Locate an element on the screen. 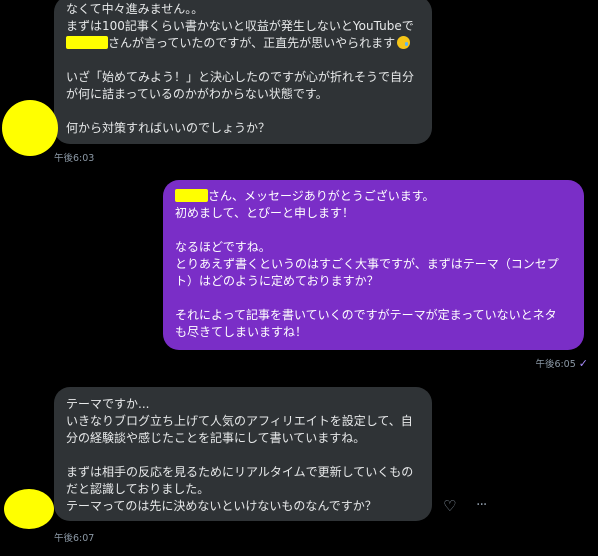  message-line: も尽きてしまいますね！ is located at coordinates (241, 332).